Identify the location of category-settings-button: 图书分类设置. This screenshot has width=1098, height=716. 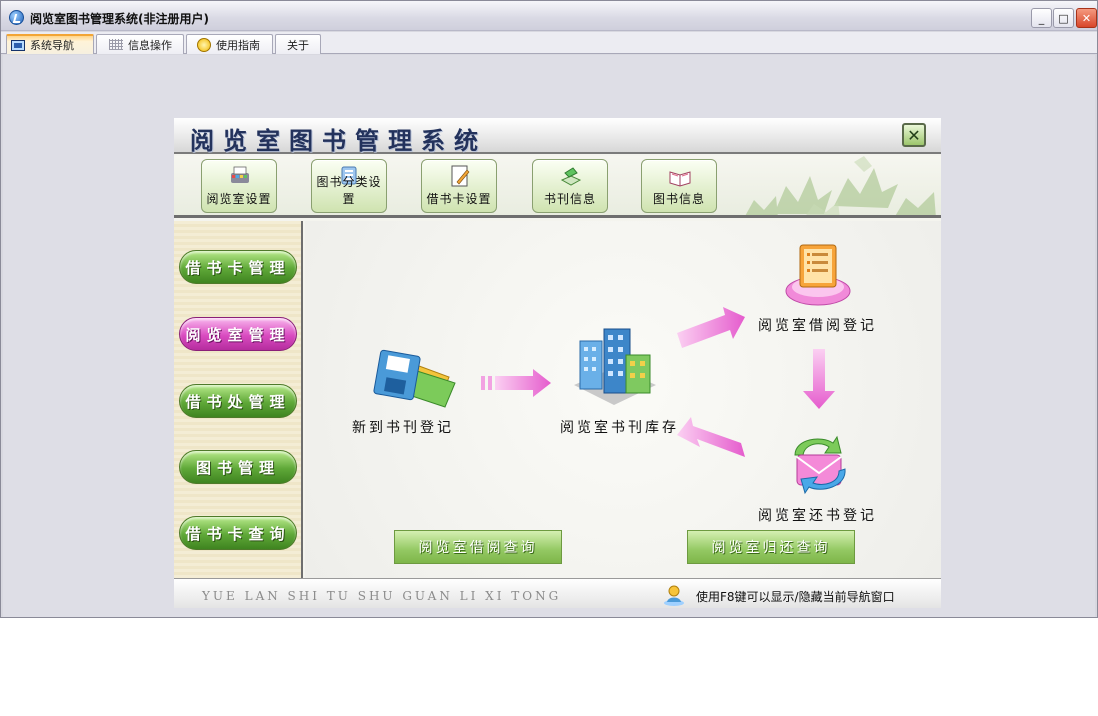
(349, 186).